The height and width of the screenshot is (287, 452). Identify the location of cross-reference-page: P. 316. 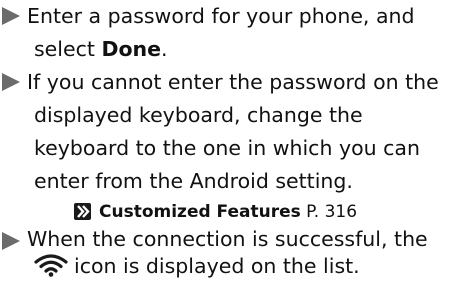
(332, 212).